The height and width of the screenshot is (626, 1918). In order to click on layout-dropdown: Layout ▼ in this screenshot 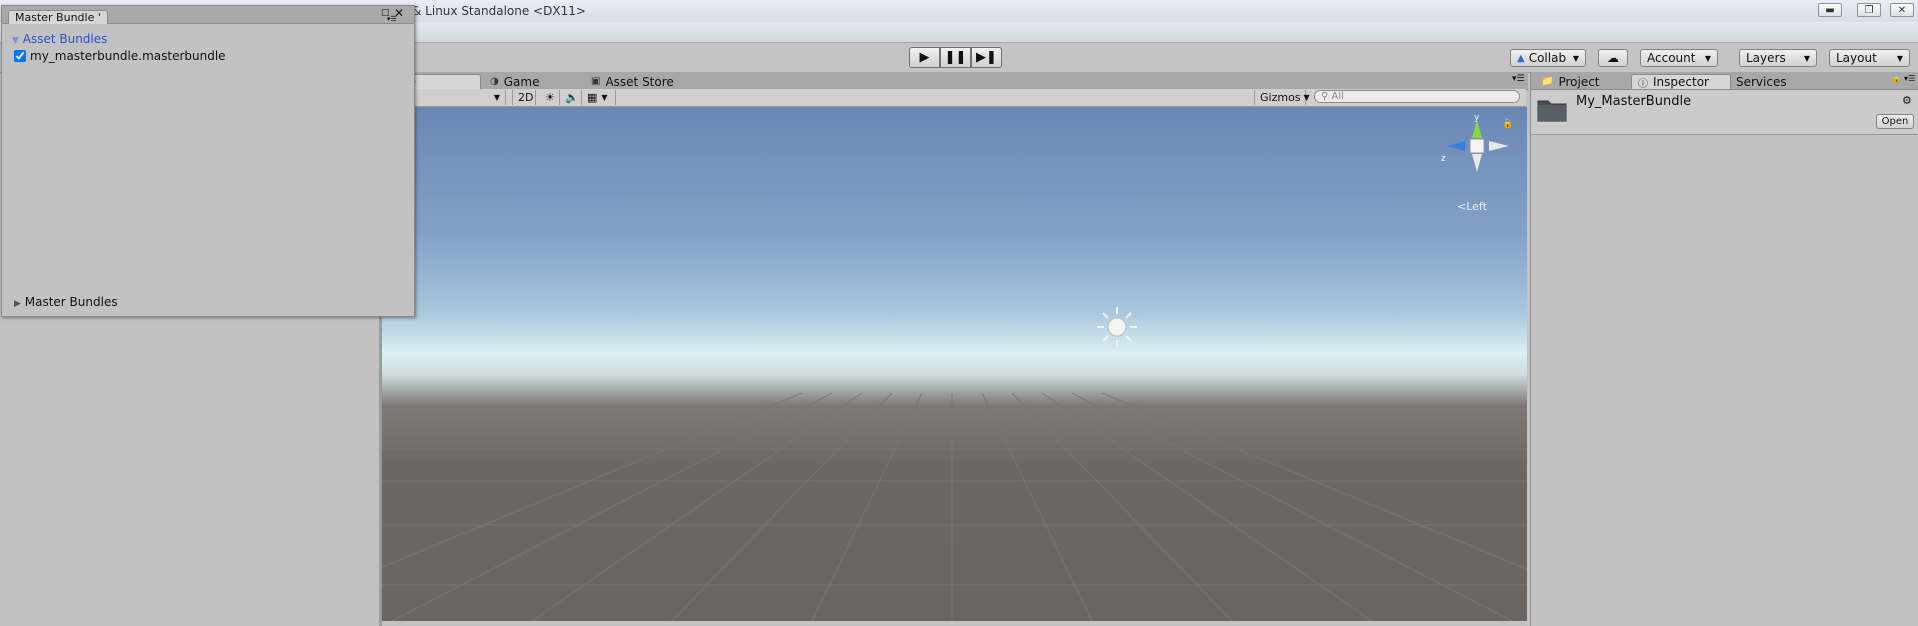, I will do `click(1869, 58)`.